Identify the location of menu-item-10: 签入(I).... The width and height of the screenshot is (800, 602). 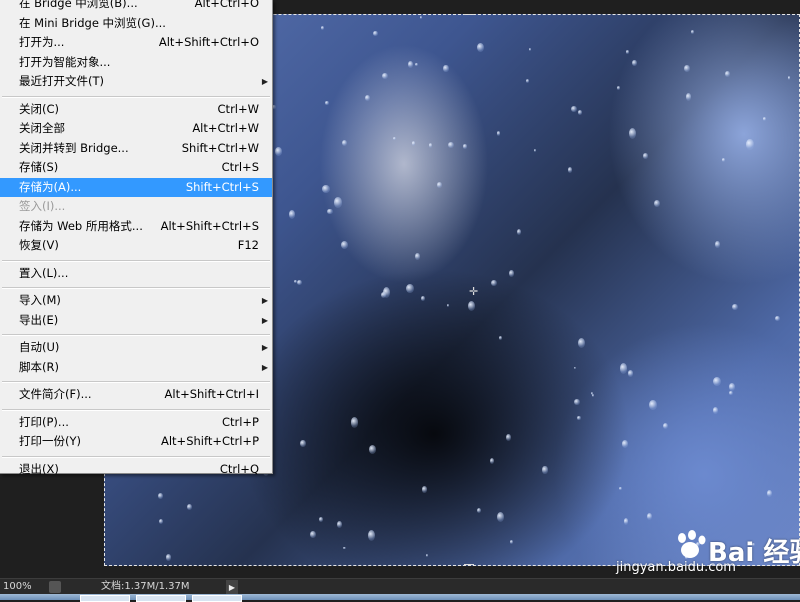
(136, 206).